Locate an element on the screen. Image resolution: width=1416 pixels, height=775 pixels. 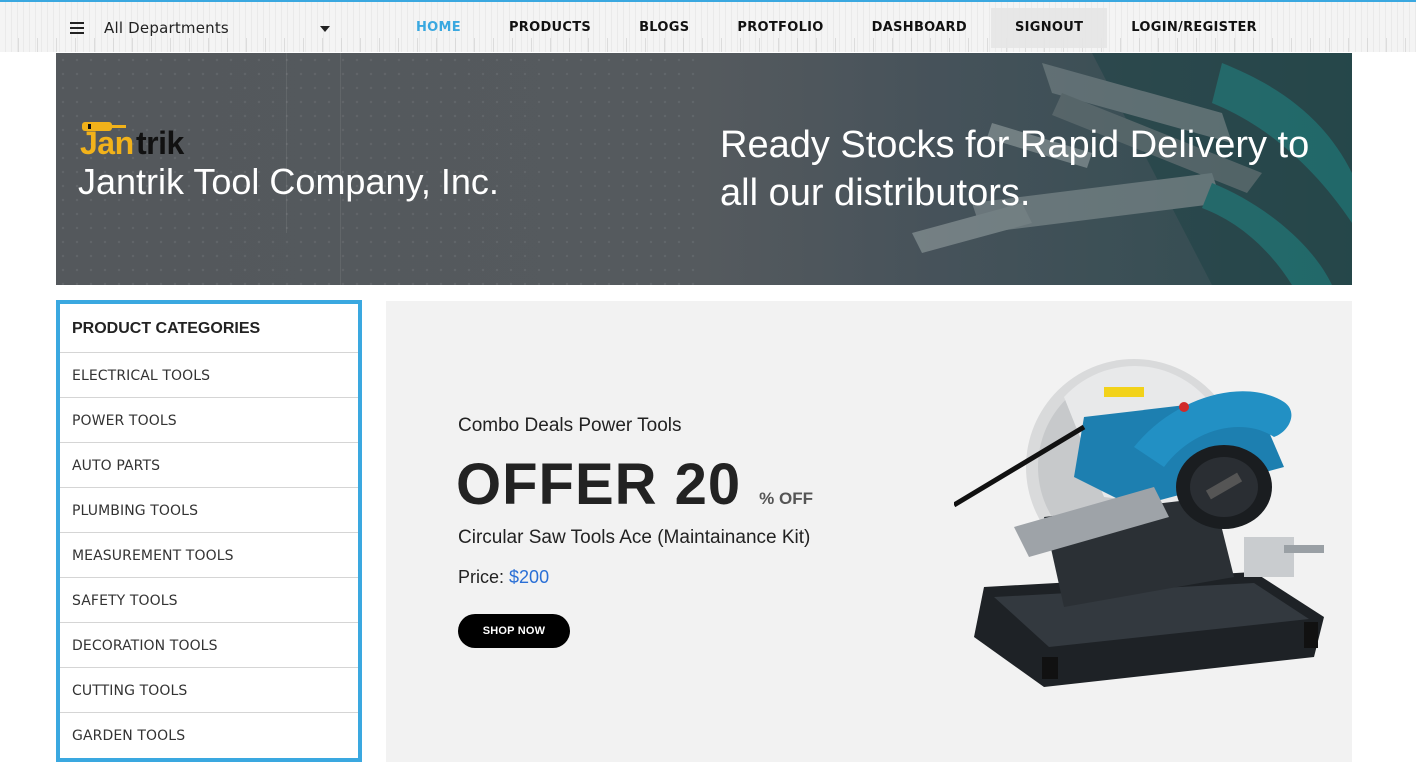
offer-heading: OFFER 20 % OFF is located at coordinates (634, 484).